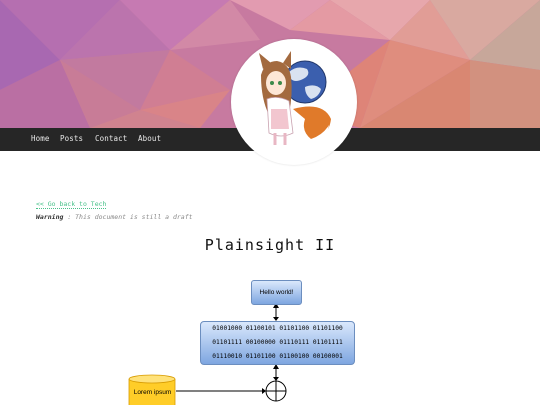 This screenshot has width=540, height=405. I want to click on nav-contact-link: Contact, so click(111, 138).